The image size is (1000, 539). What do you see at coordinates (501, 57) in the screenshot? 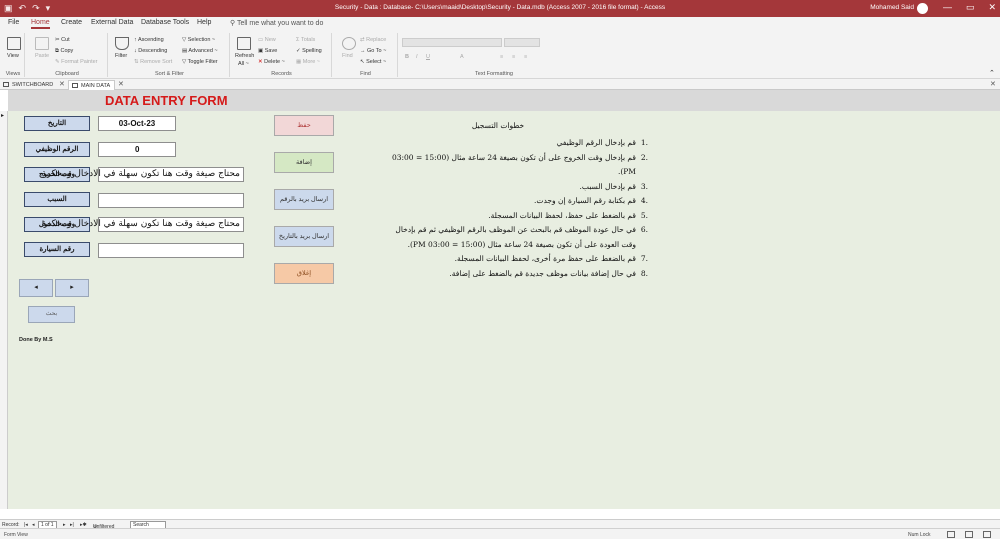
I see `align-left-icon: ≡` at bounding box center [501, 57].